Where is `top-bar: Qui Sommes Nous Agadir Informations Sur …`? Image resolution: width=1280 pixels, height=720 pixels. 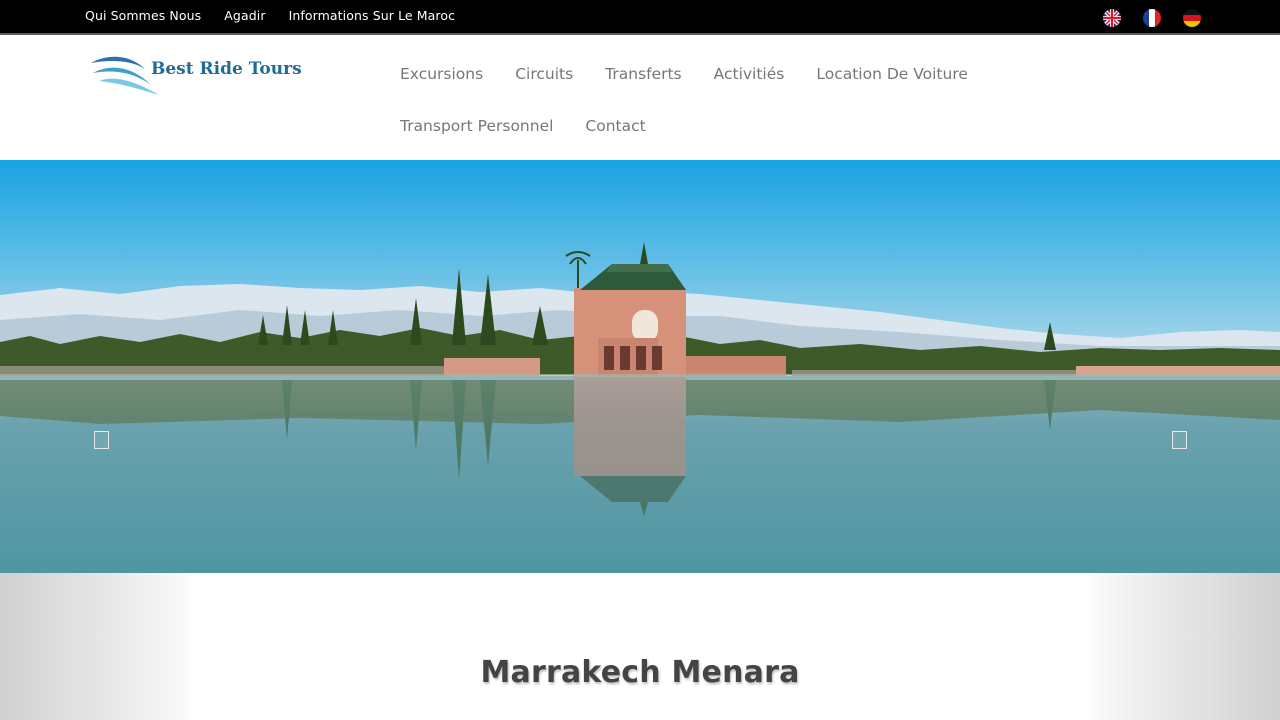 top-bar: Qui Sommes Nous Agadir Informations Sur … is located at coordinates (640, 17).